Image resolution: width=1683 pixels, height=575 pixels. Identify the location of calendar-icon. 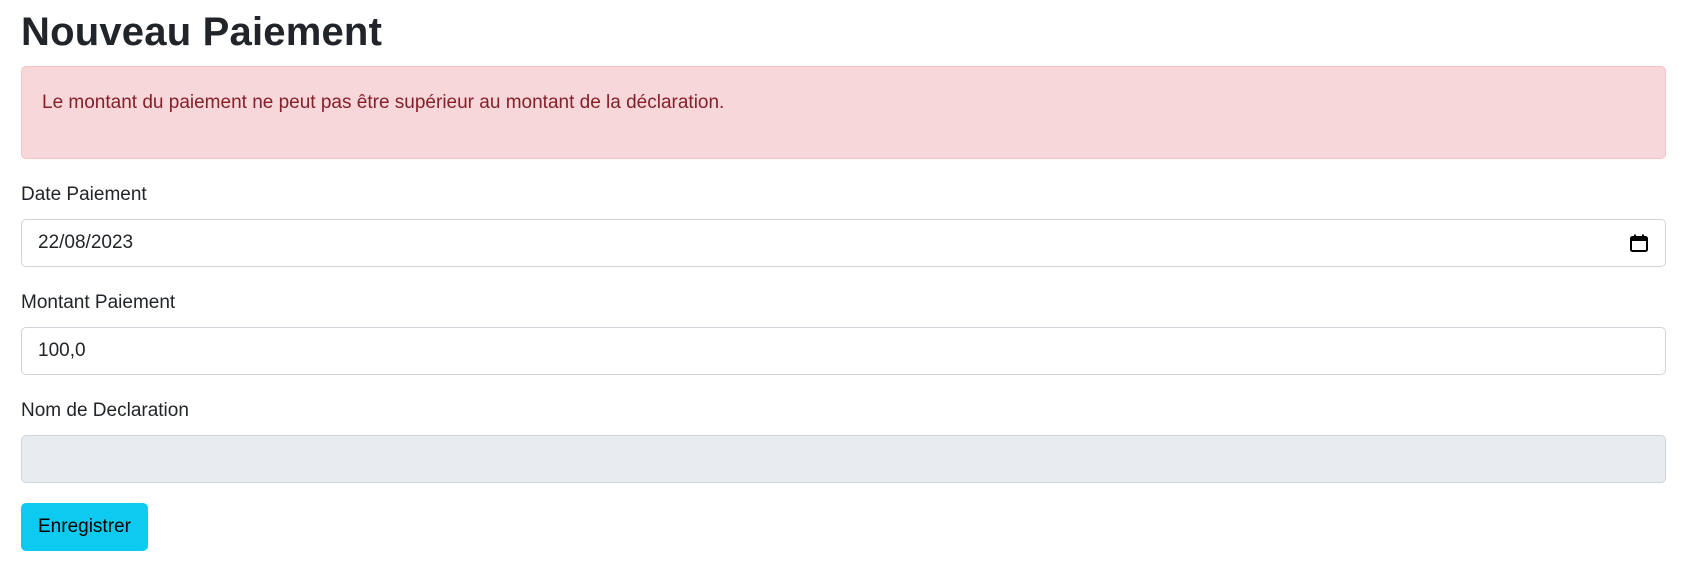
(1639, 243).